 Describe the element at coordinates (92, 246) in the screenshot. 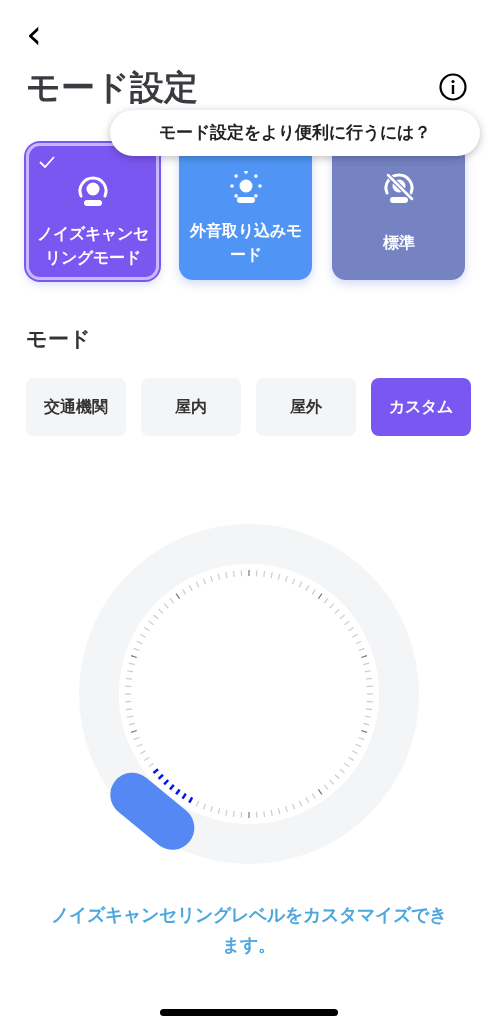

I see `mode-label: ノイズキャンセリングモード` at that location.